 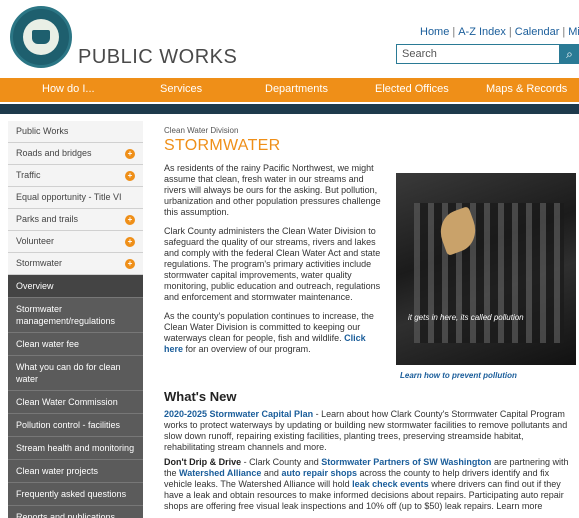 What do you see at coordinates (181, 89) in the screenshot?
I see `nav-services: Services` at bounding box center [181, 89].